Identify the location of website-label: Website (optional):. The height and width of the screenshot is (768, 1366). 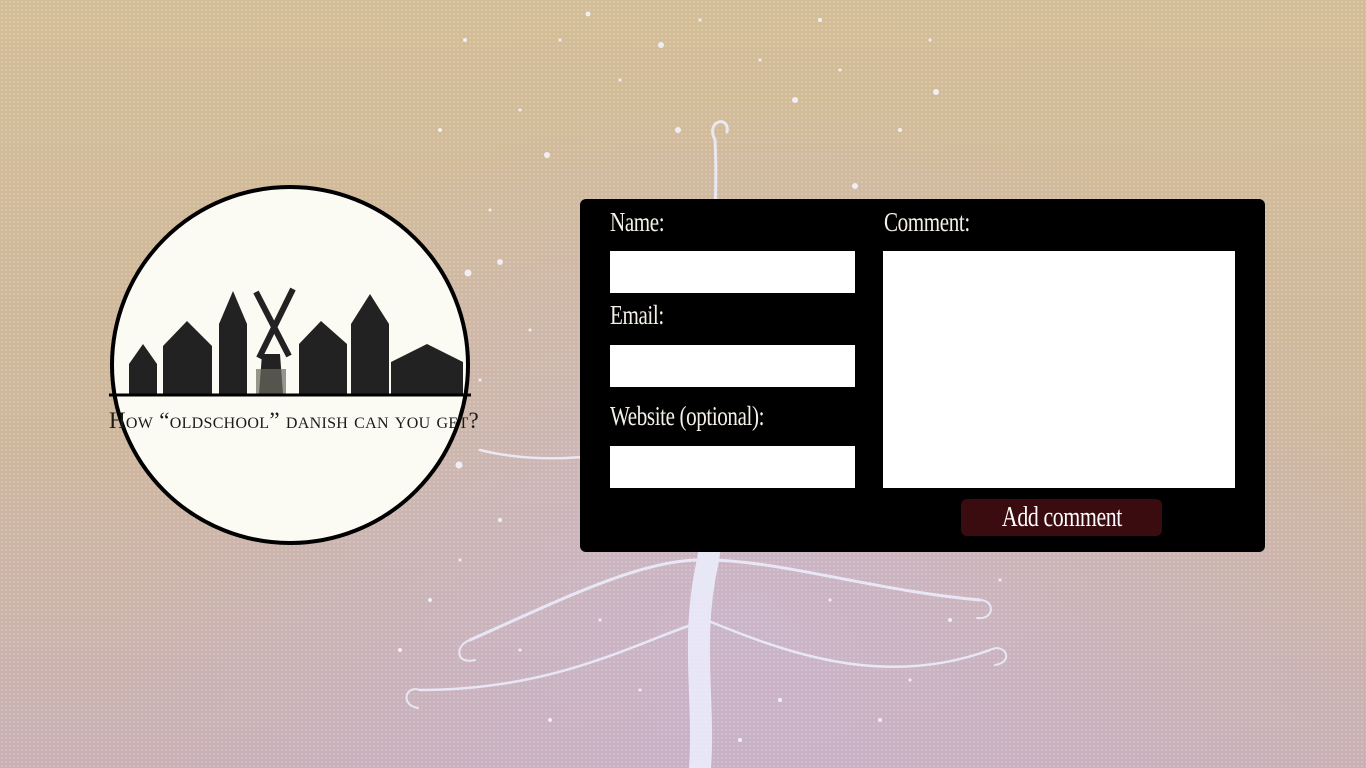
(687, 416).